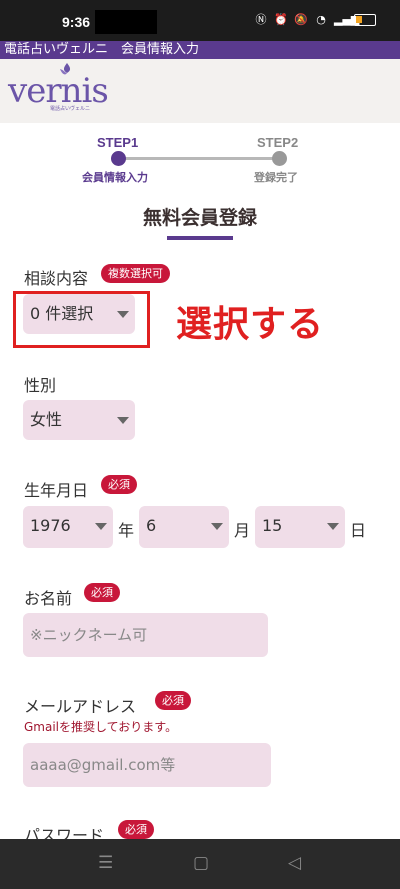 This screenshot has height=889, width=400. I want to click on home-icon: ▢, so click(201, 863).